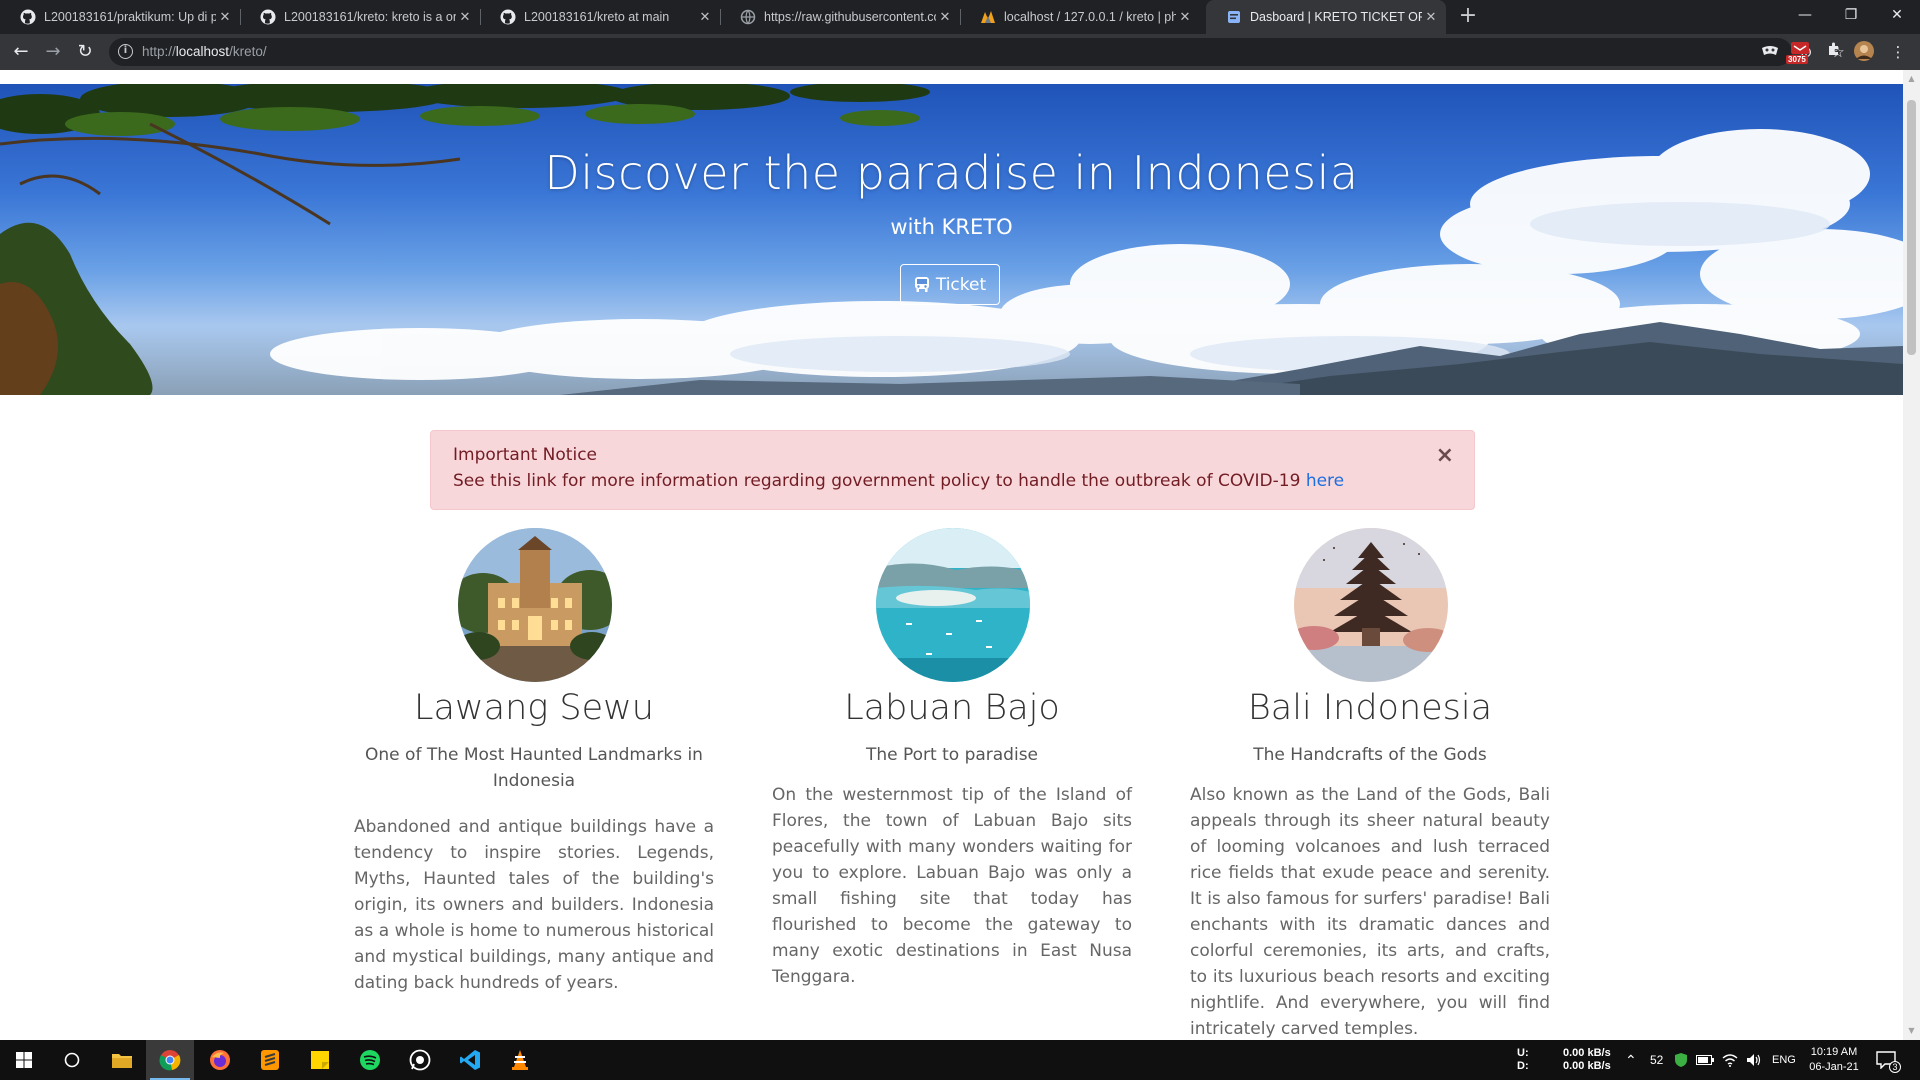 The width and height of the screenshot is (1920, 1080). I want to click on destination-name: Bali Indonesia, so click(1370, 708).